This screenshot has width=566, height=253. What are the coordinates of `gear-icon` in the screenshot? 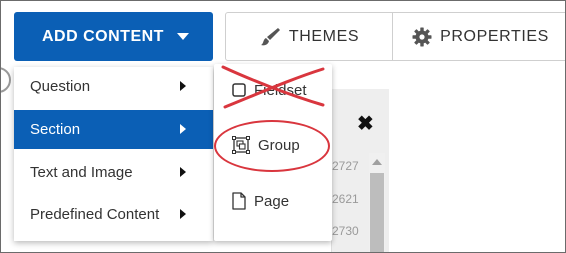 It's located at (422, 36).